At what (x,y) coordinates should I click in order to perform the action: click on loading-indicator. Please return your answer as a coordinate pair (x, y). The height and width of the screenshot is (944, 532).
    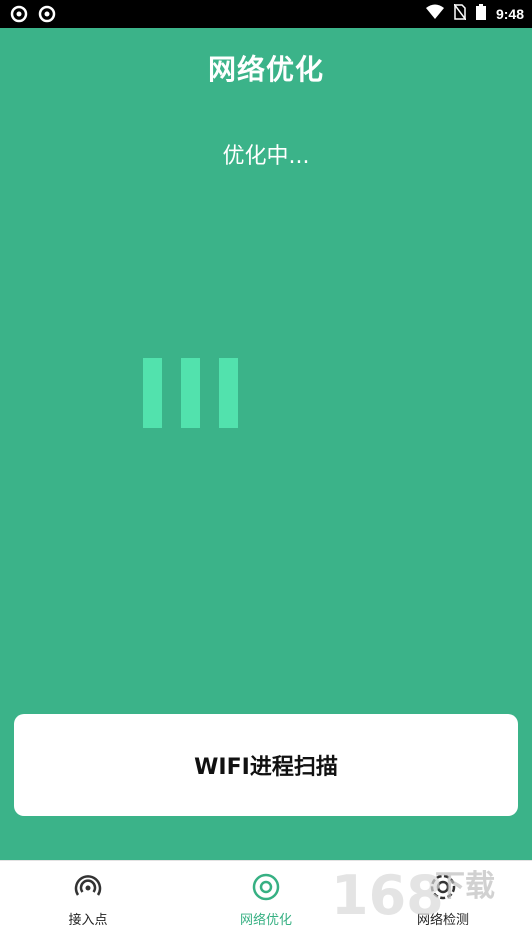
    Looking at the image, I should click on (191, 393).